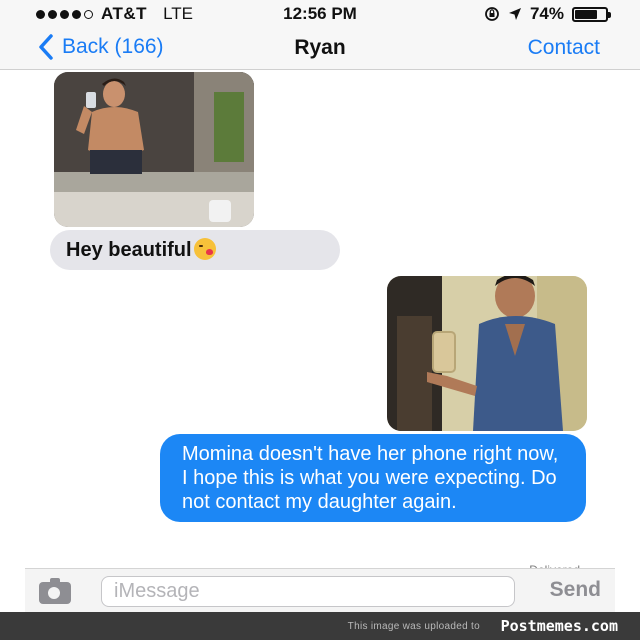 The width and height of the screenshot is (640, 640). I want to click on kissing-face-emoji-icon, so click(204, 249).